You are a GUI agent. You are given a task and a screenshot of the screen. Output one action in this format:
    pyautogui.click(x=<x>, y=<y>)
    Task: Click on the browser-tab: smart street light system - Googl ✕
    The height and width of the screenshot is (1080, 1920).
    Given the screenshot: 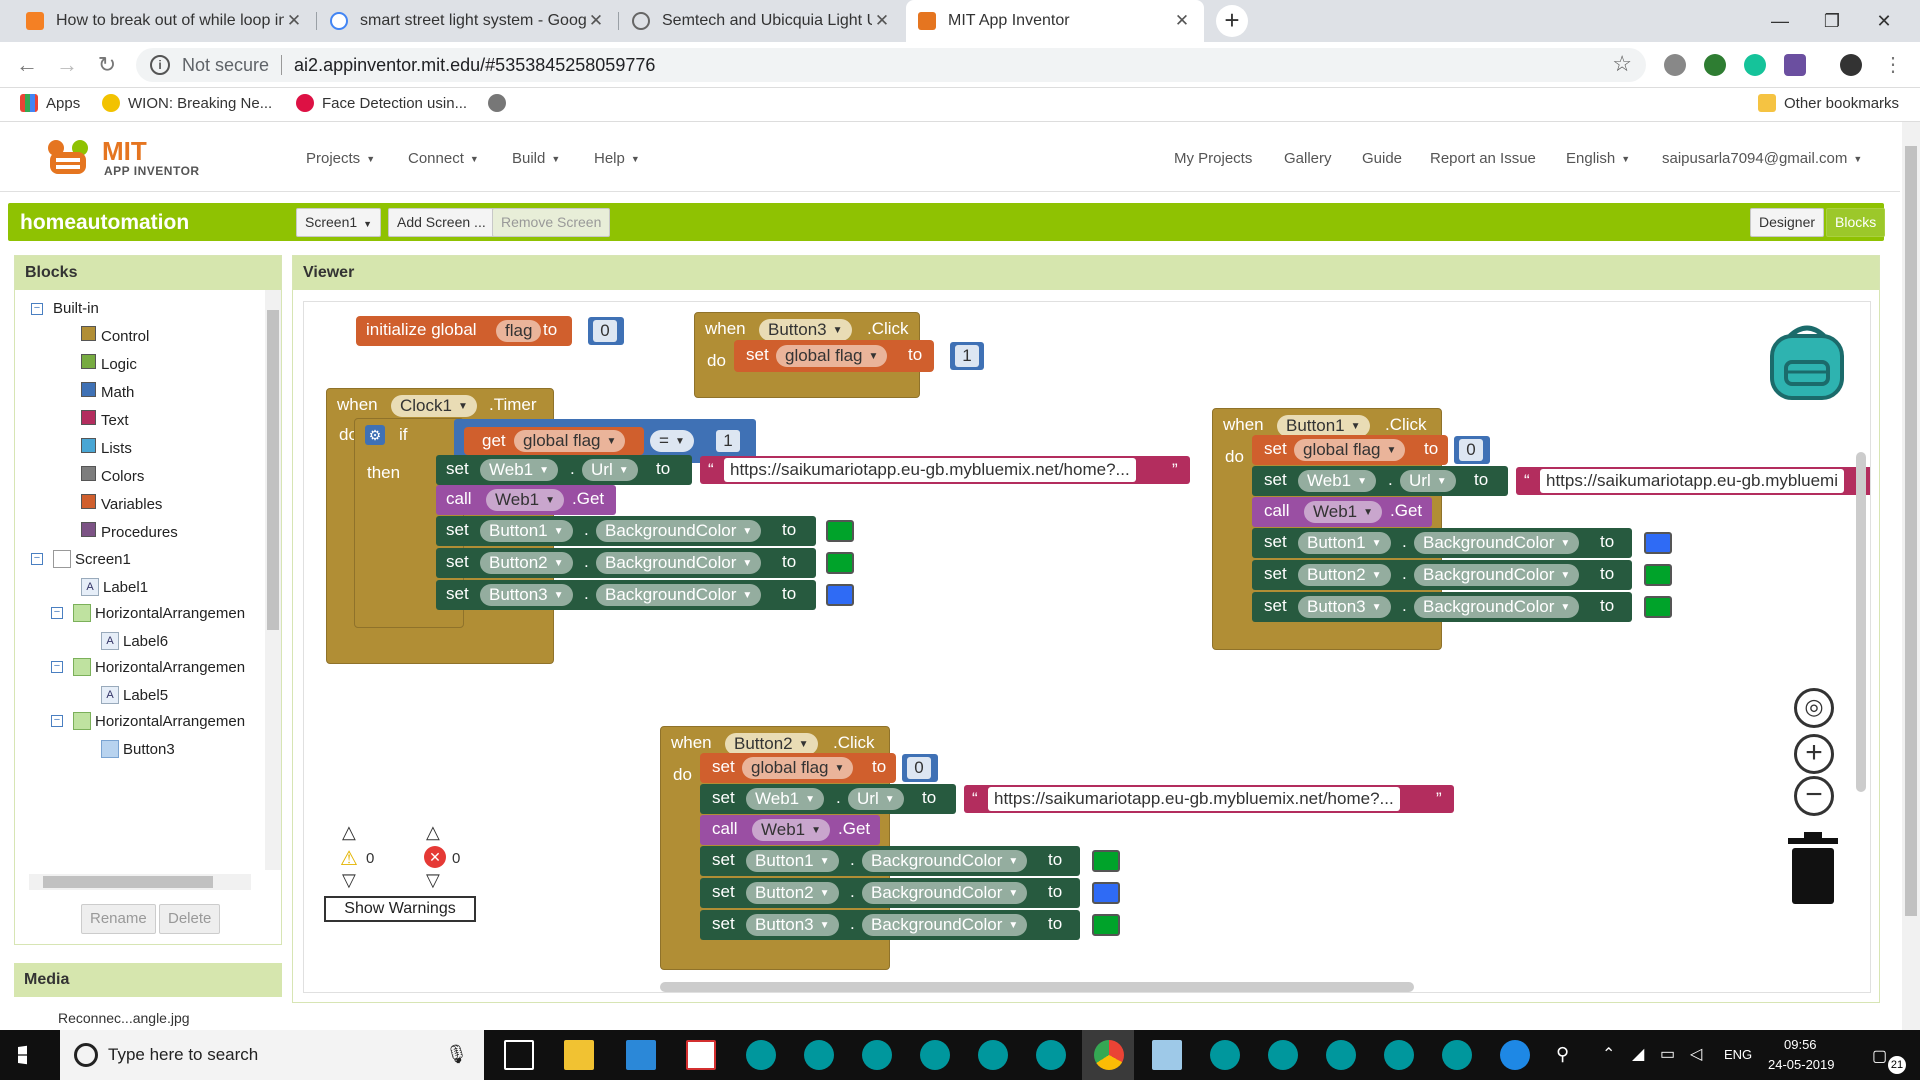 What is the action you would take?
    pyautogui.click(x=468, y=21)
    